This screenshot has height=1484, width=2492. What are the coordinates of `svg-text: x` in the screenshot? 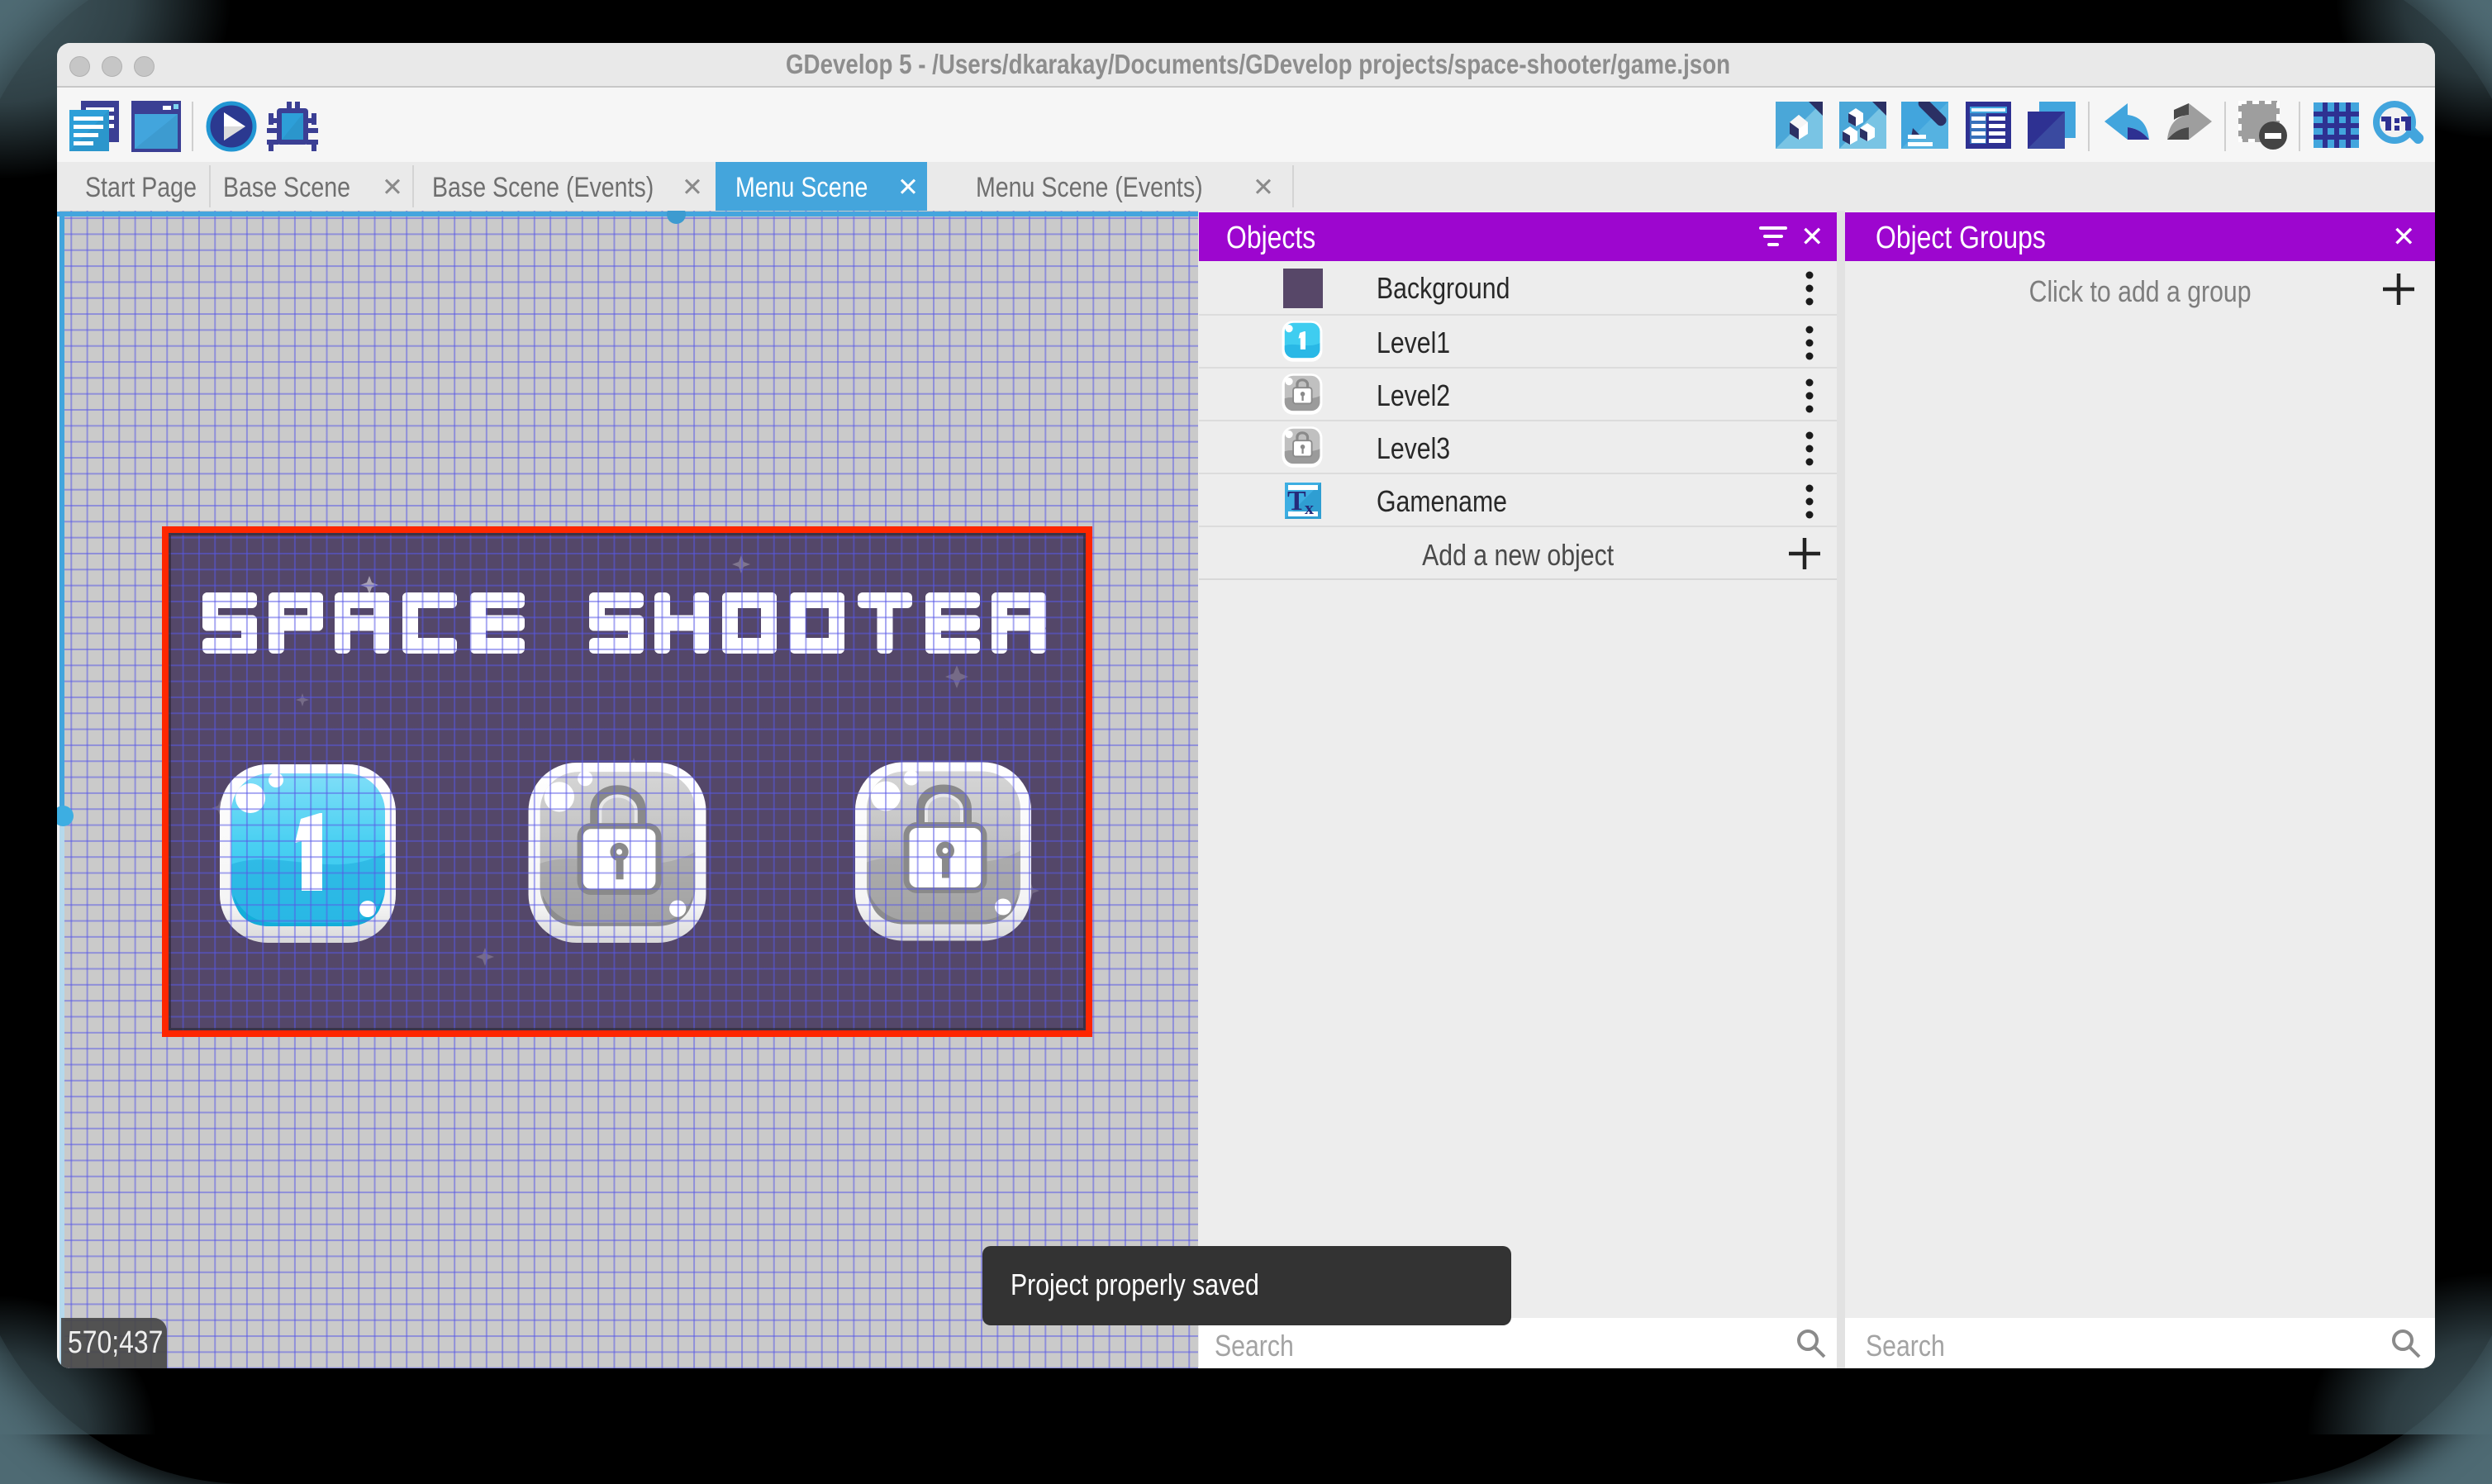 It's located at (1310, 507).